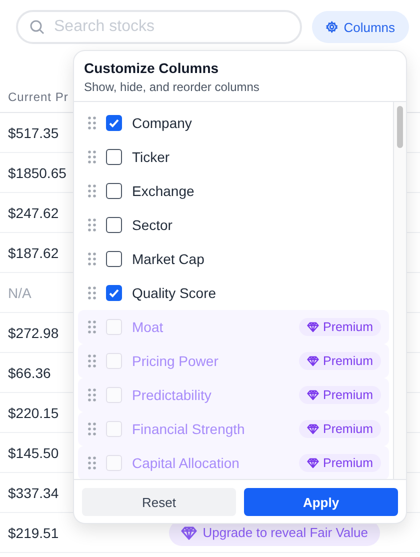 The image size is (420, 557). I want to click on price-cell: $272.98, so click(33, 332).